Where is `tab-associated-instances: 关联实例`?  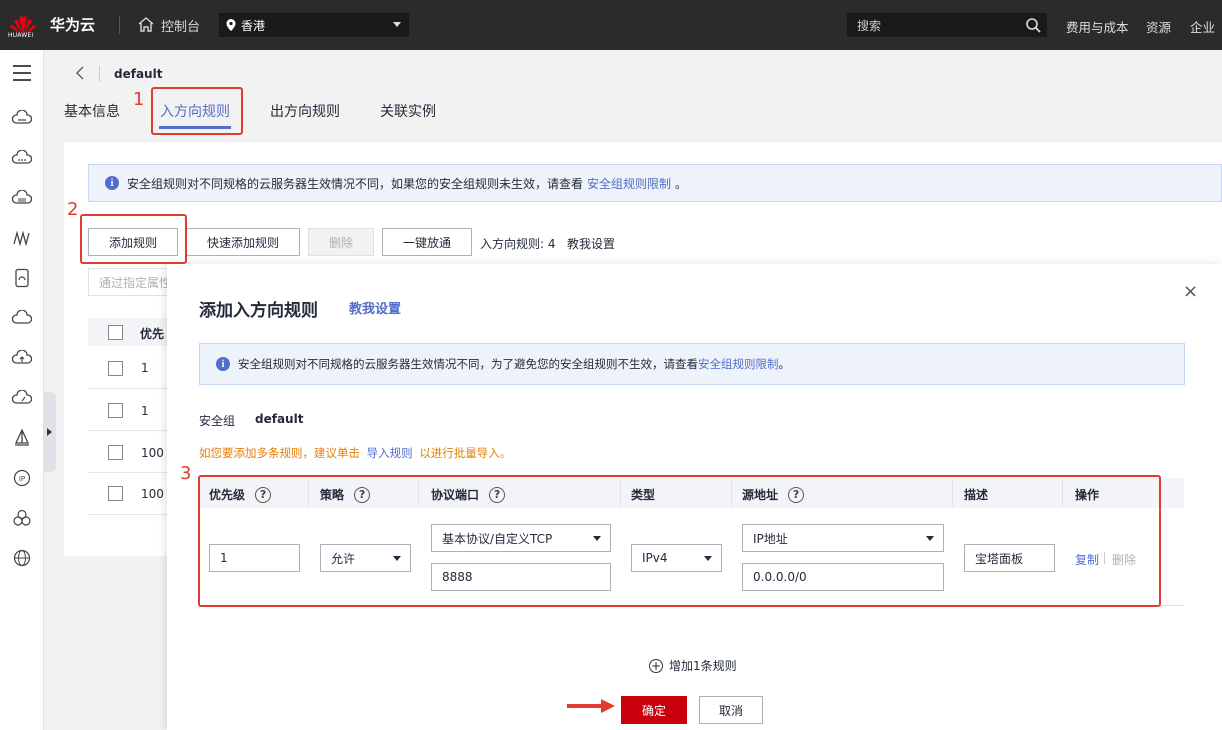
tab-associated-instances: 关联实例 is located at coordinates (408, 111).